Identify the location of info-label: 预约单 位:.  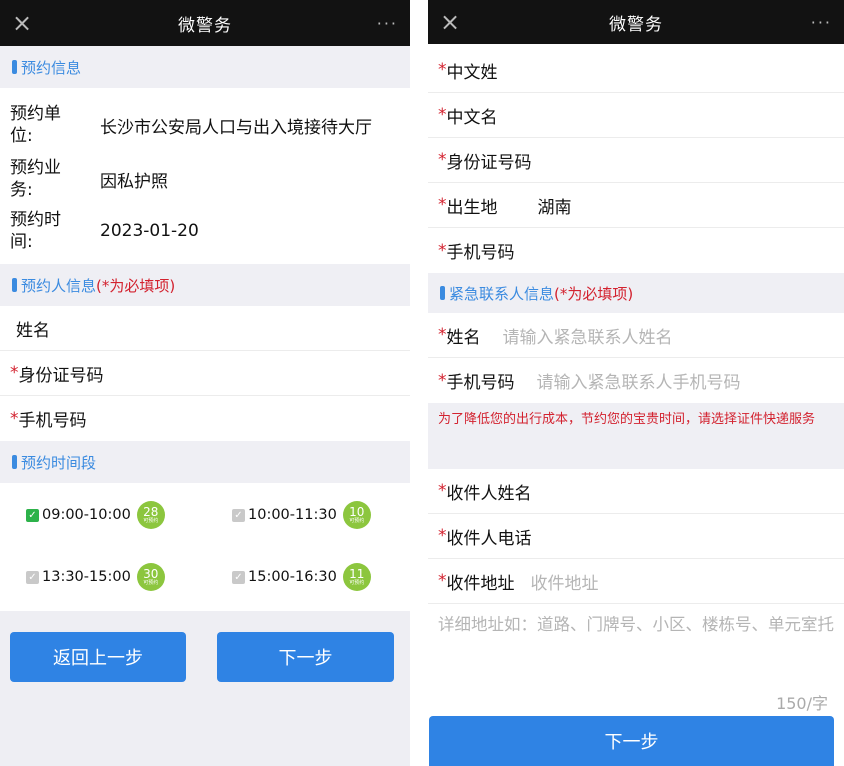
(35, 125).